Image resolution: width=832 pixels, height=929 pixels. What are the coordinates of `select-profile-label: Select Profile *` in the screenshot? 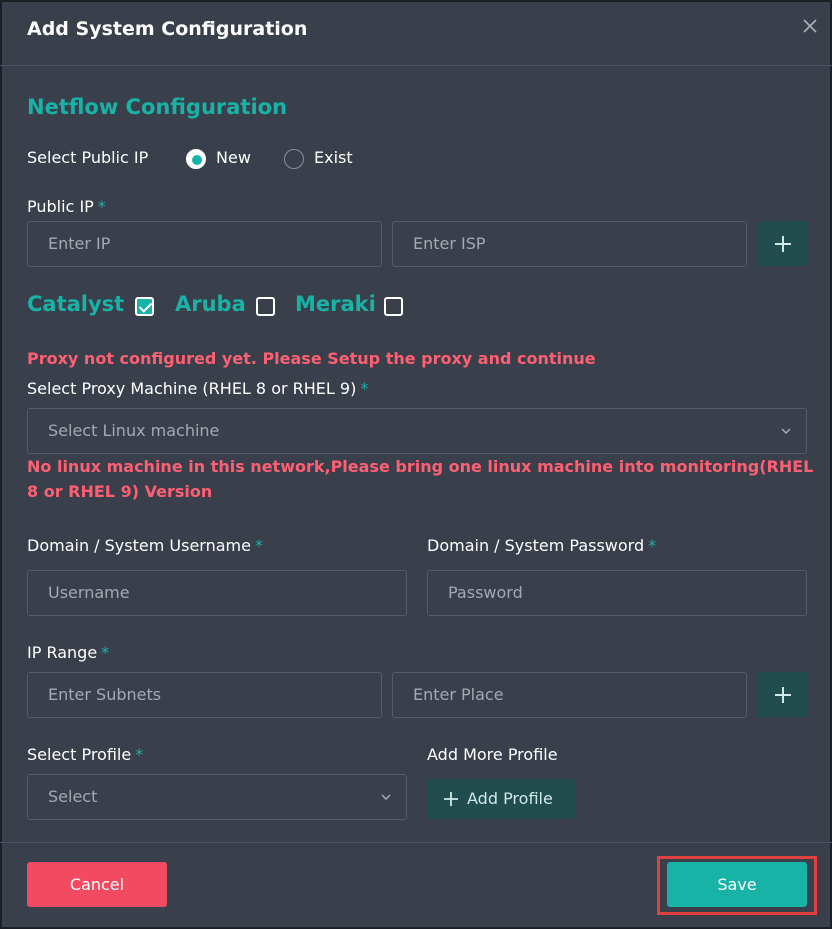 It's located at (85, 754).